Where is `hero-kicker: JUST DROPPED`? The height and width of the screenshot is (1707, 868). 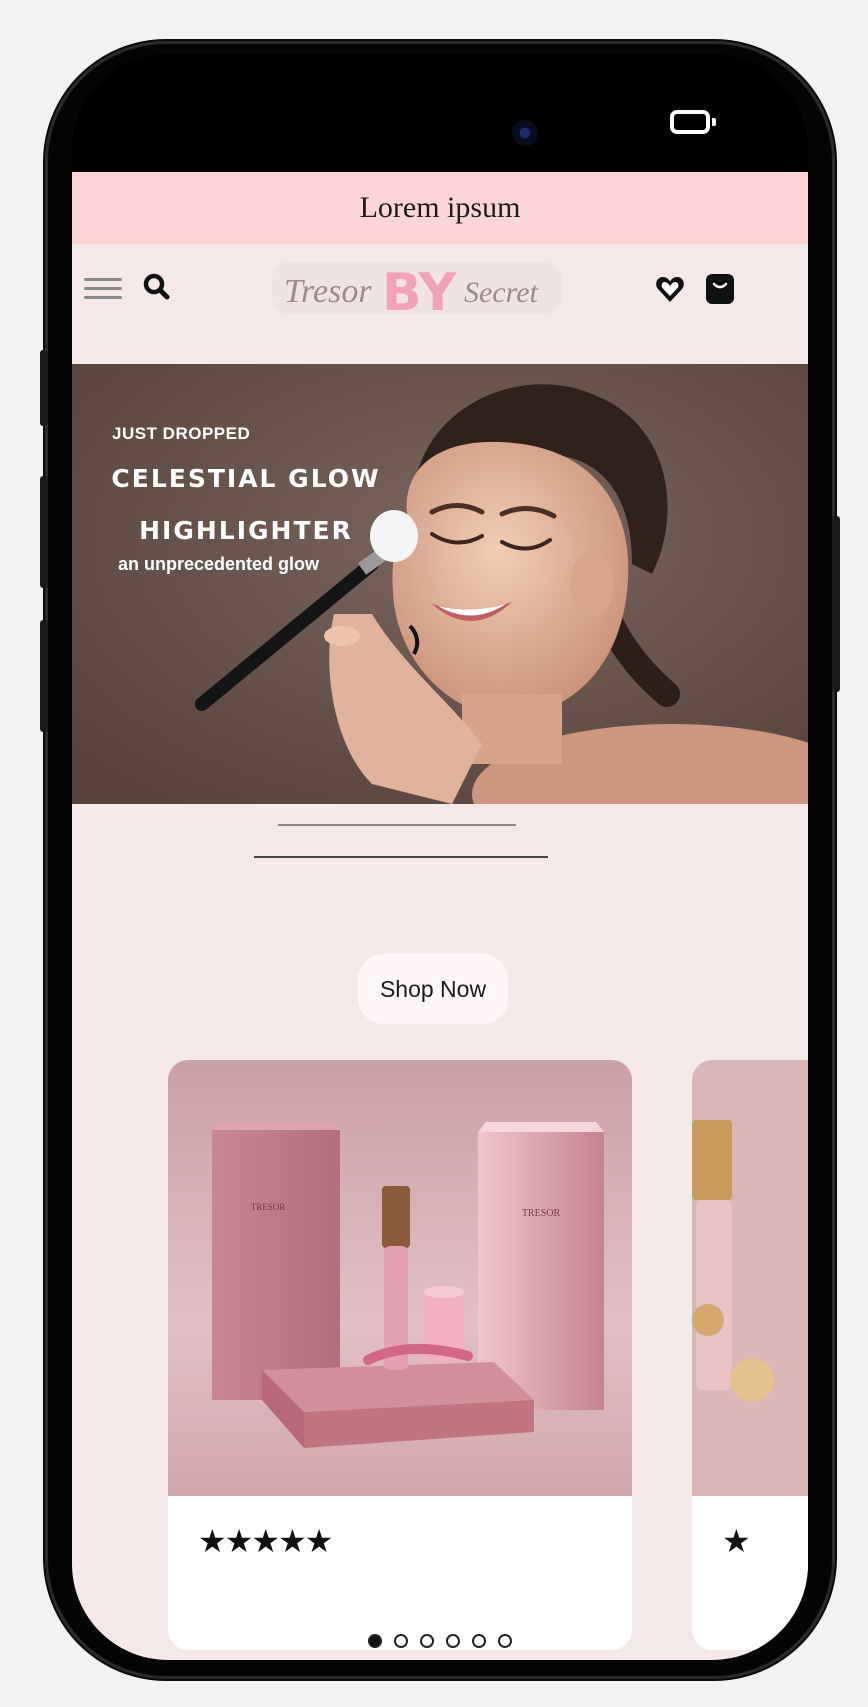 hero-kicker: JUST DROPPED is located at coordinates (181, 433).